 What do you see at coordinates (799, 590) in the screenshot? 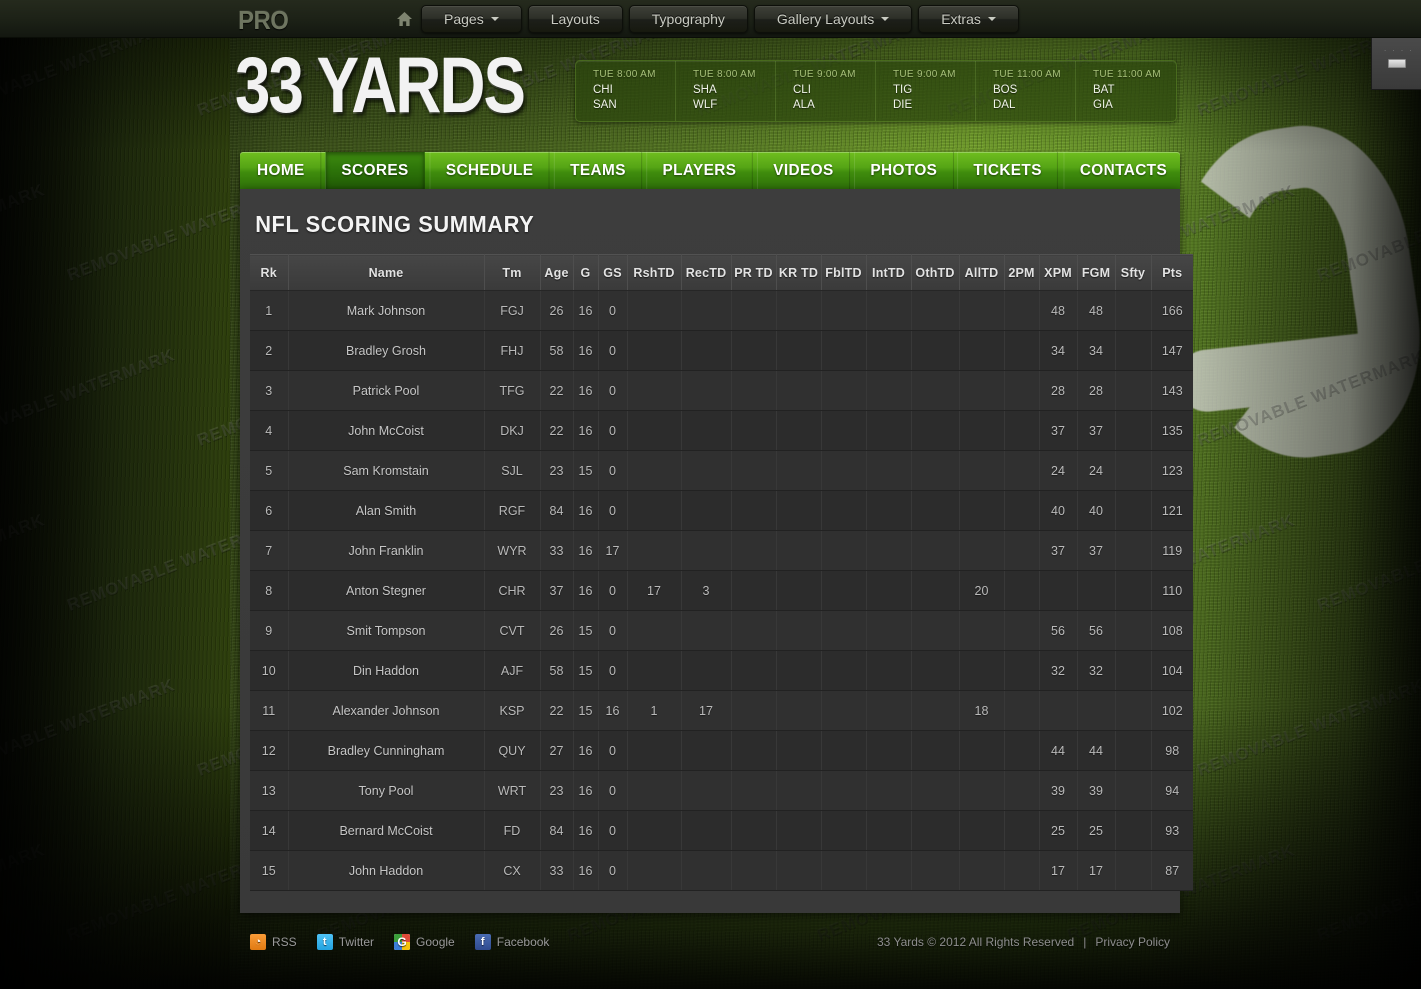
I see `cell-kr-td` at bounding box center [799, 590].